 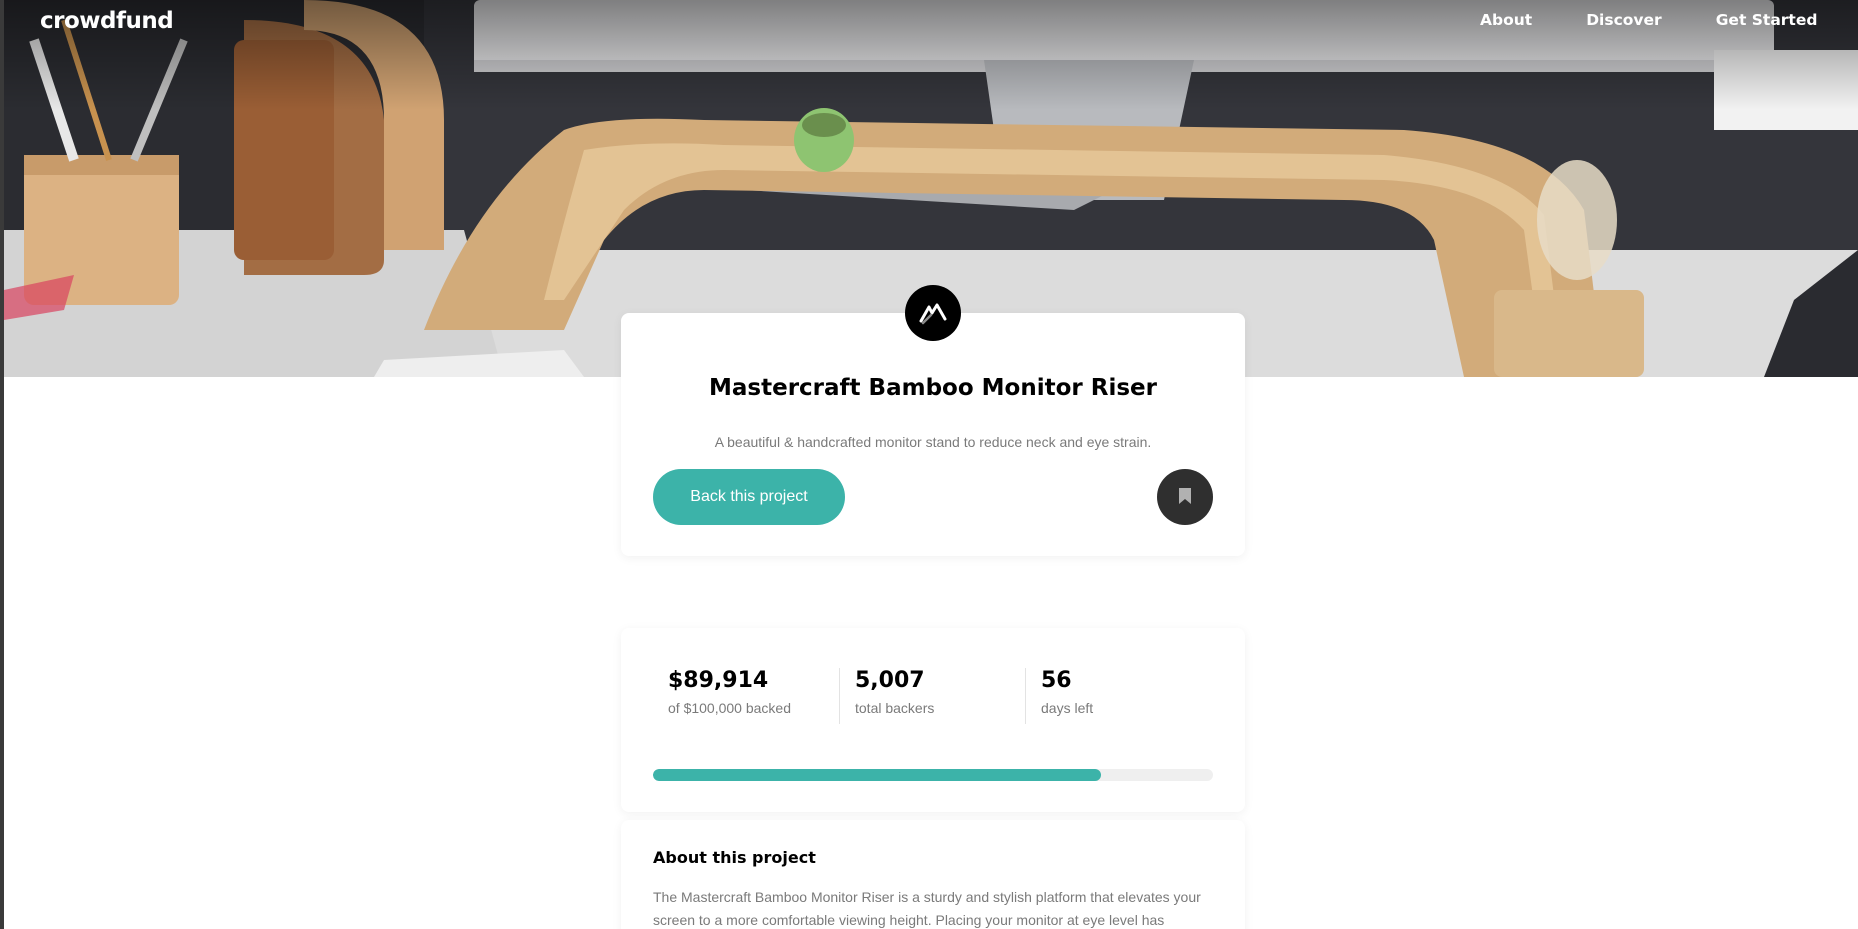 What do you see at coordinates (729, 708) in the screenshot?
I see `amount-backed-label: of $100,000 backed` at bounding box center [729, 708].